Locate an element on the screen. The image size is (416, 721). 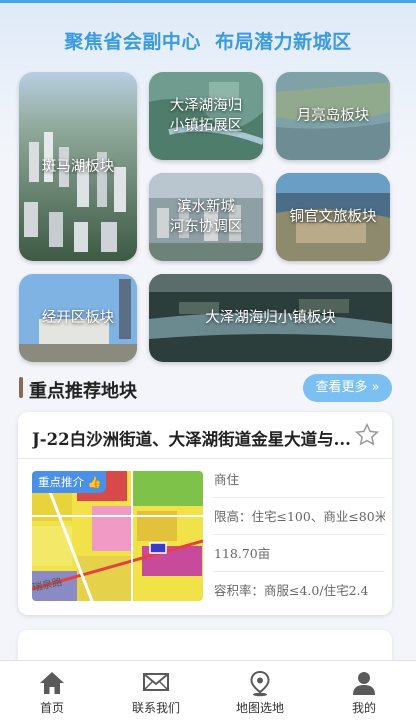
tile-label: 滨水新城 河东协调区 is located at coordinates (206, 217).